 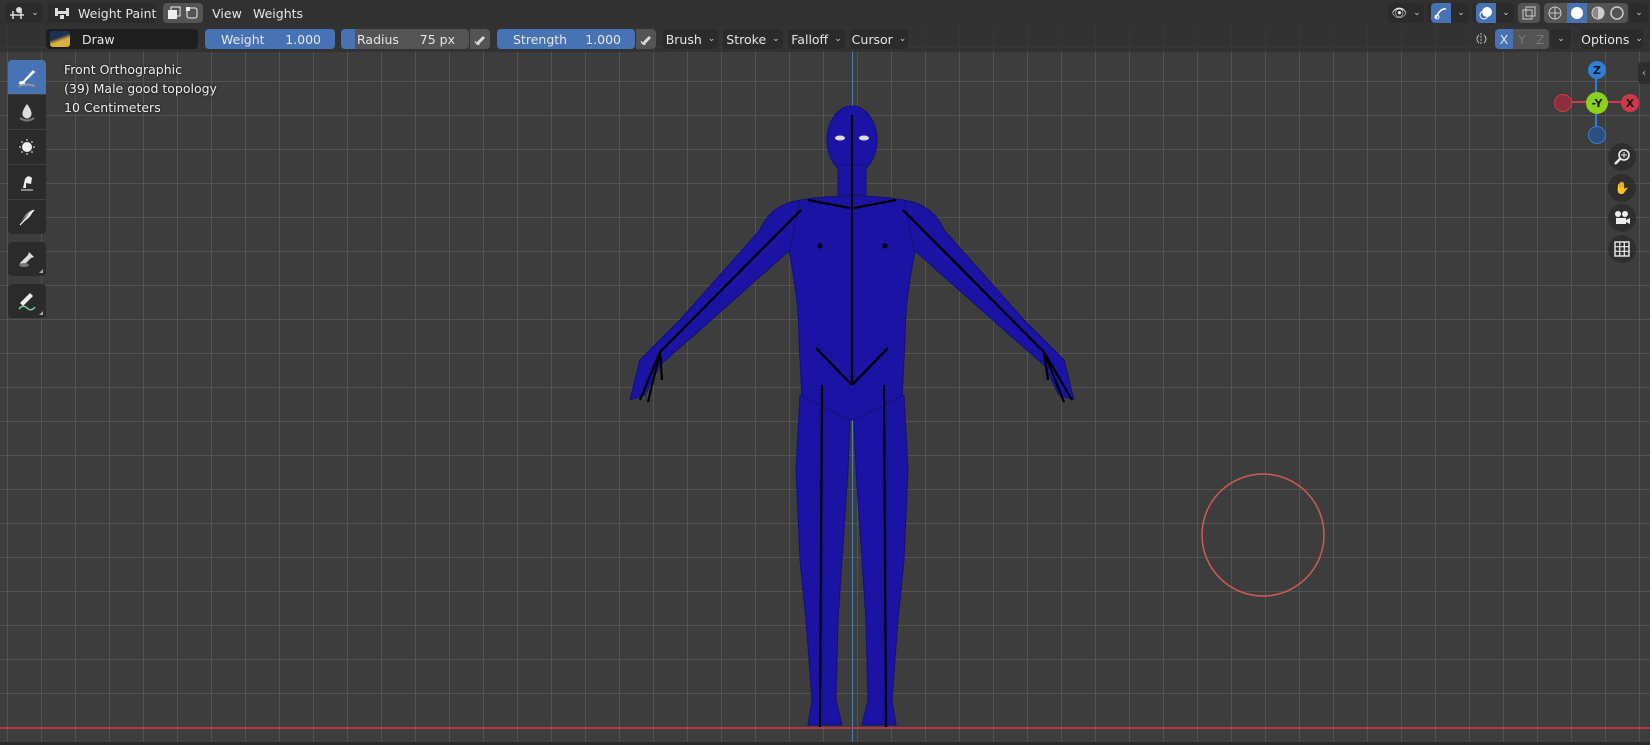 I want to click on cursor-dropdown: Cursor ⌄, so click(x=879, y=39).